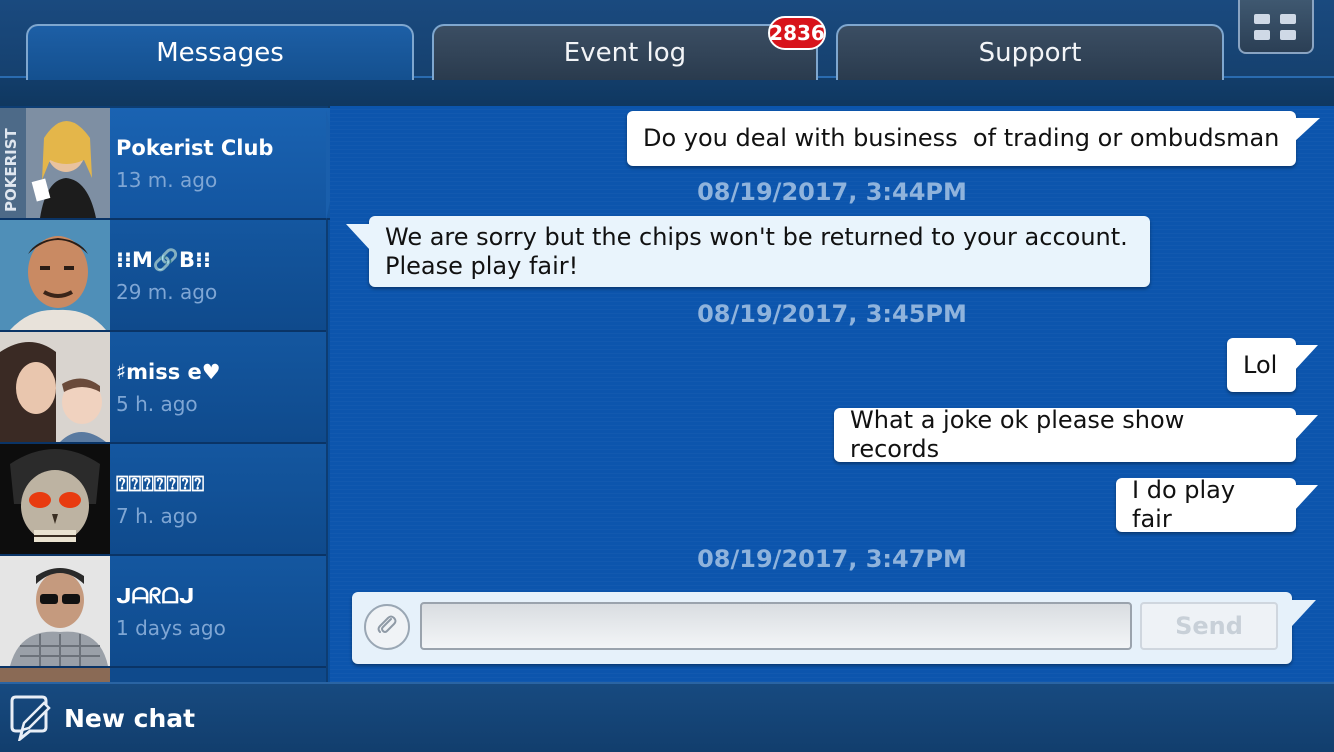 This screenshot has height=752, width=1334. Describe the element at coordinates (157, 404) in the screenshot. I see `contact-time: 5 h. ago` at that location.